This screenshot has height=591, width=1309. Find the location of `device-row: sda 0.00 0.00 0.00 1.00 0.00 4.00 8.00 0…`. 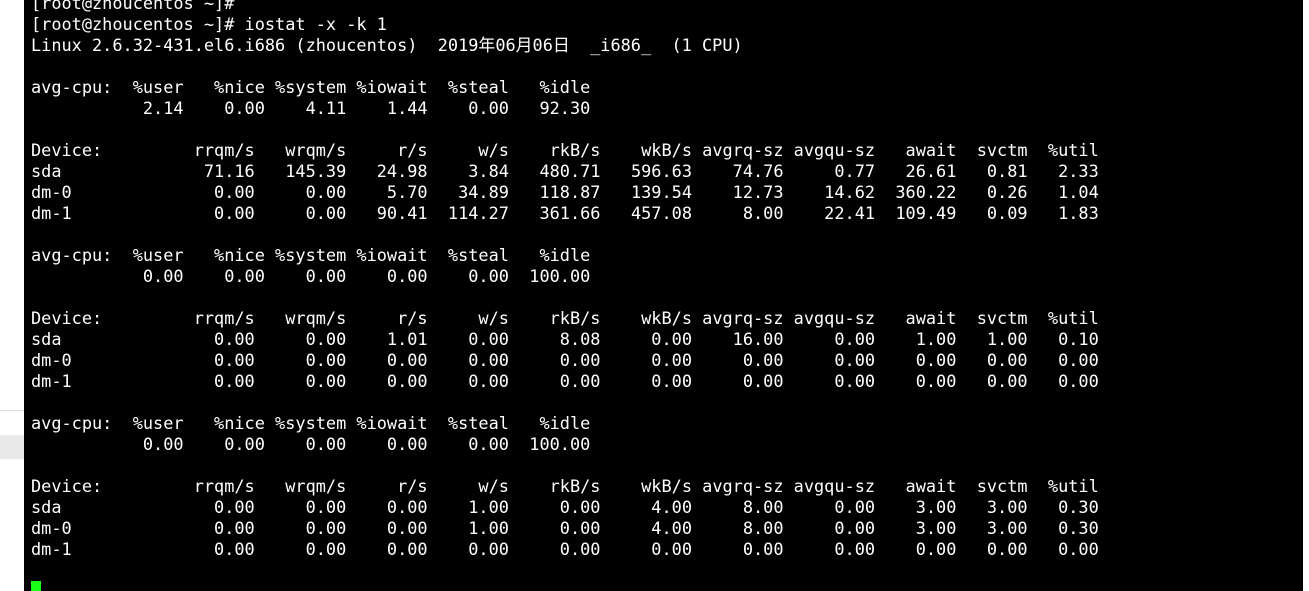

device-row: sda 0.00 0.00 0.00 1.00 0.00 4.00 8.00 0… is located at coordinates (565, 507).